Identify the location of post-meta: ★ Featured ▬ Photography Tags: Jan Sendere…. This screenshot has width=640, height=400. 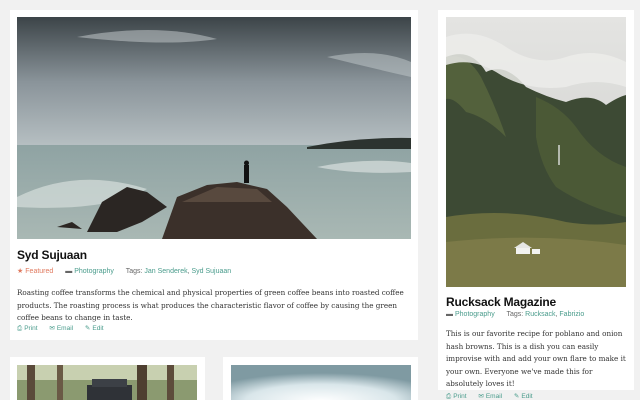
(124, 271).